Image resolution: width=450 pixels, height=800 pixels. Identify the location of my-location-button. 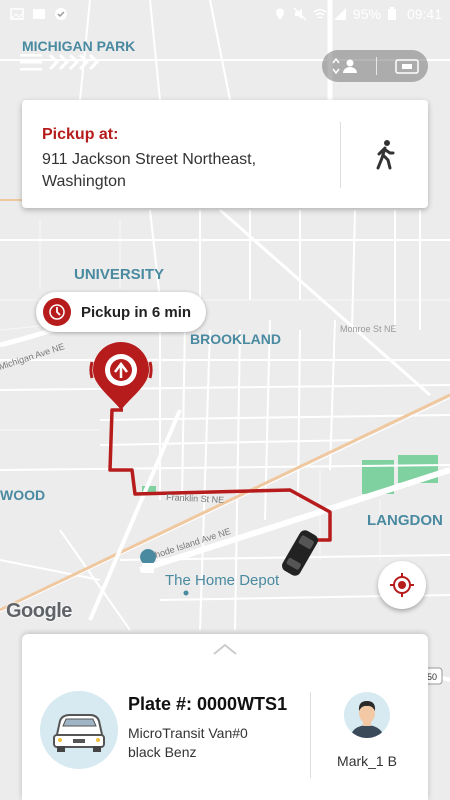
(402, 585).